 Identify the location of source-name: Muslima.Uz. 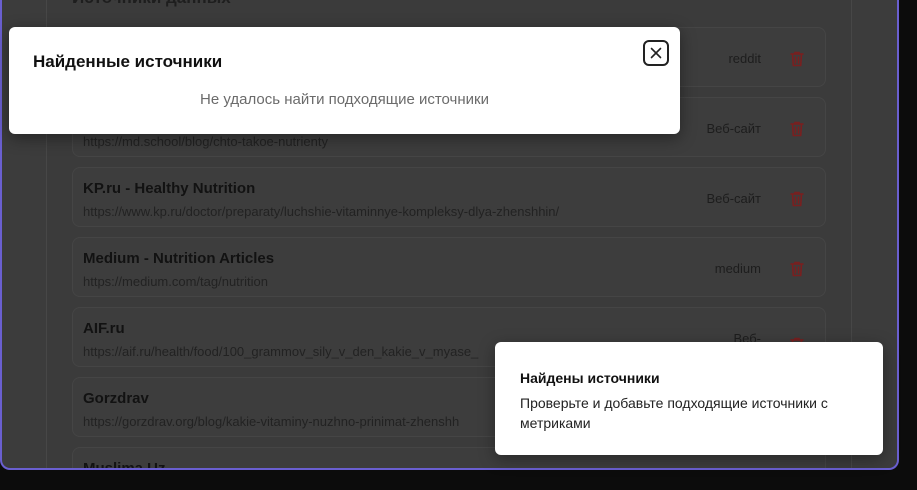
(124, 465).